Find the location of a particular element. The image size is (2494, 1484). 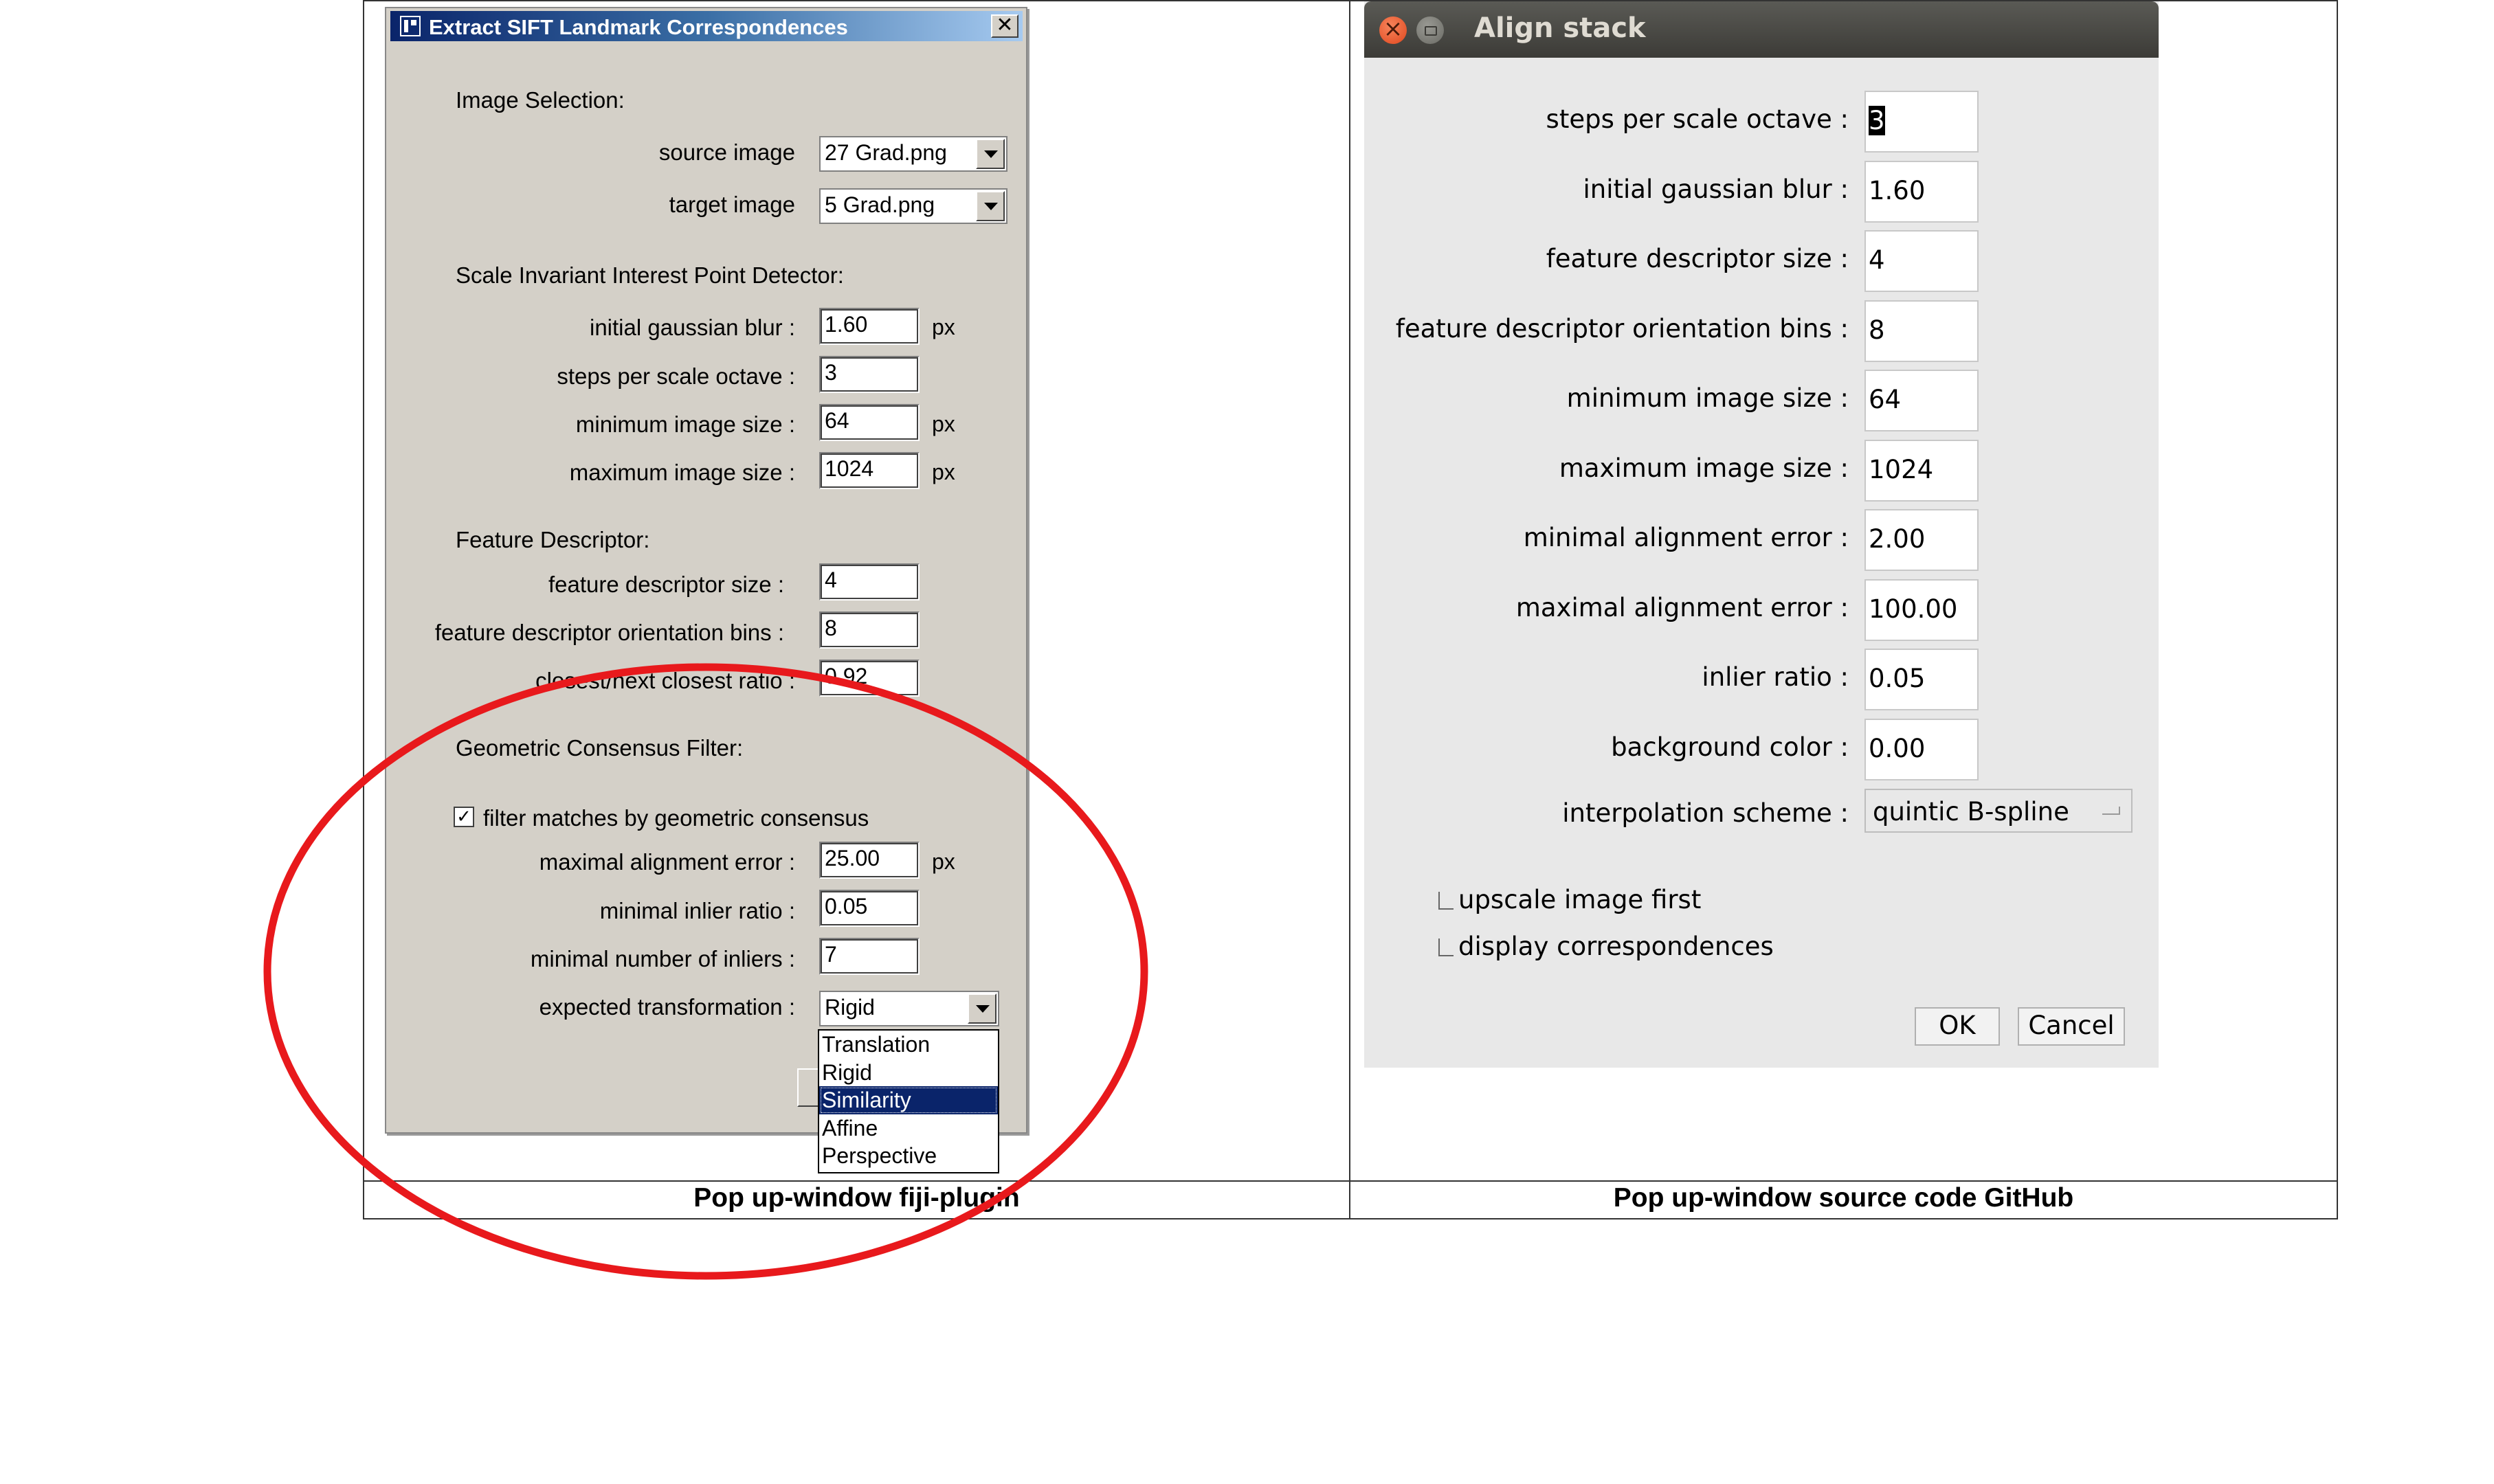

annotation-ellipse is located at coordinates (705, 971).